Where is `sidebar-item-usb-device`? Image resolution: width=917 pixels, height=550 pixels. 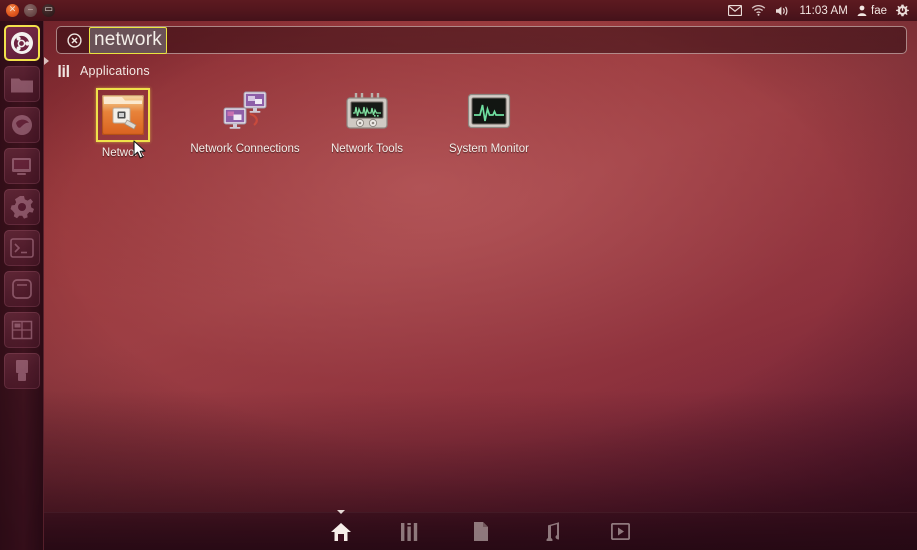
sidebar-item-usb-device is located at coordinates (21, 371).